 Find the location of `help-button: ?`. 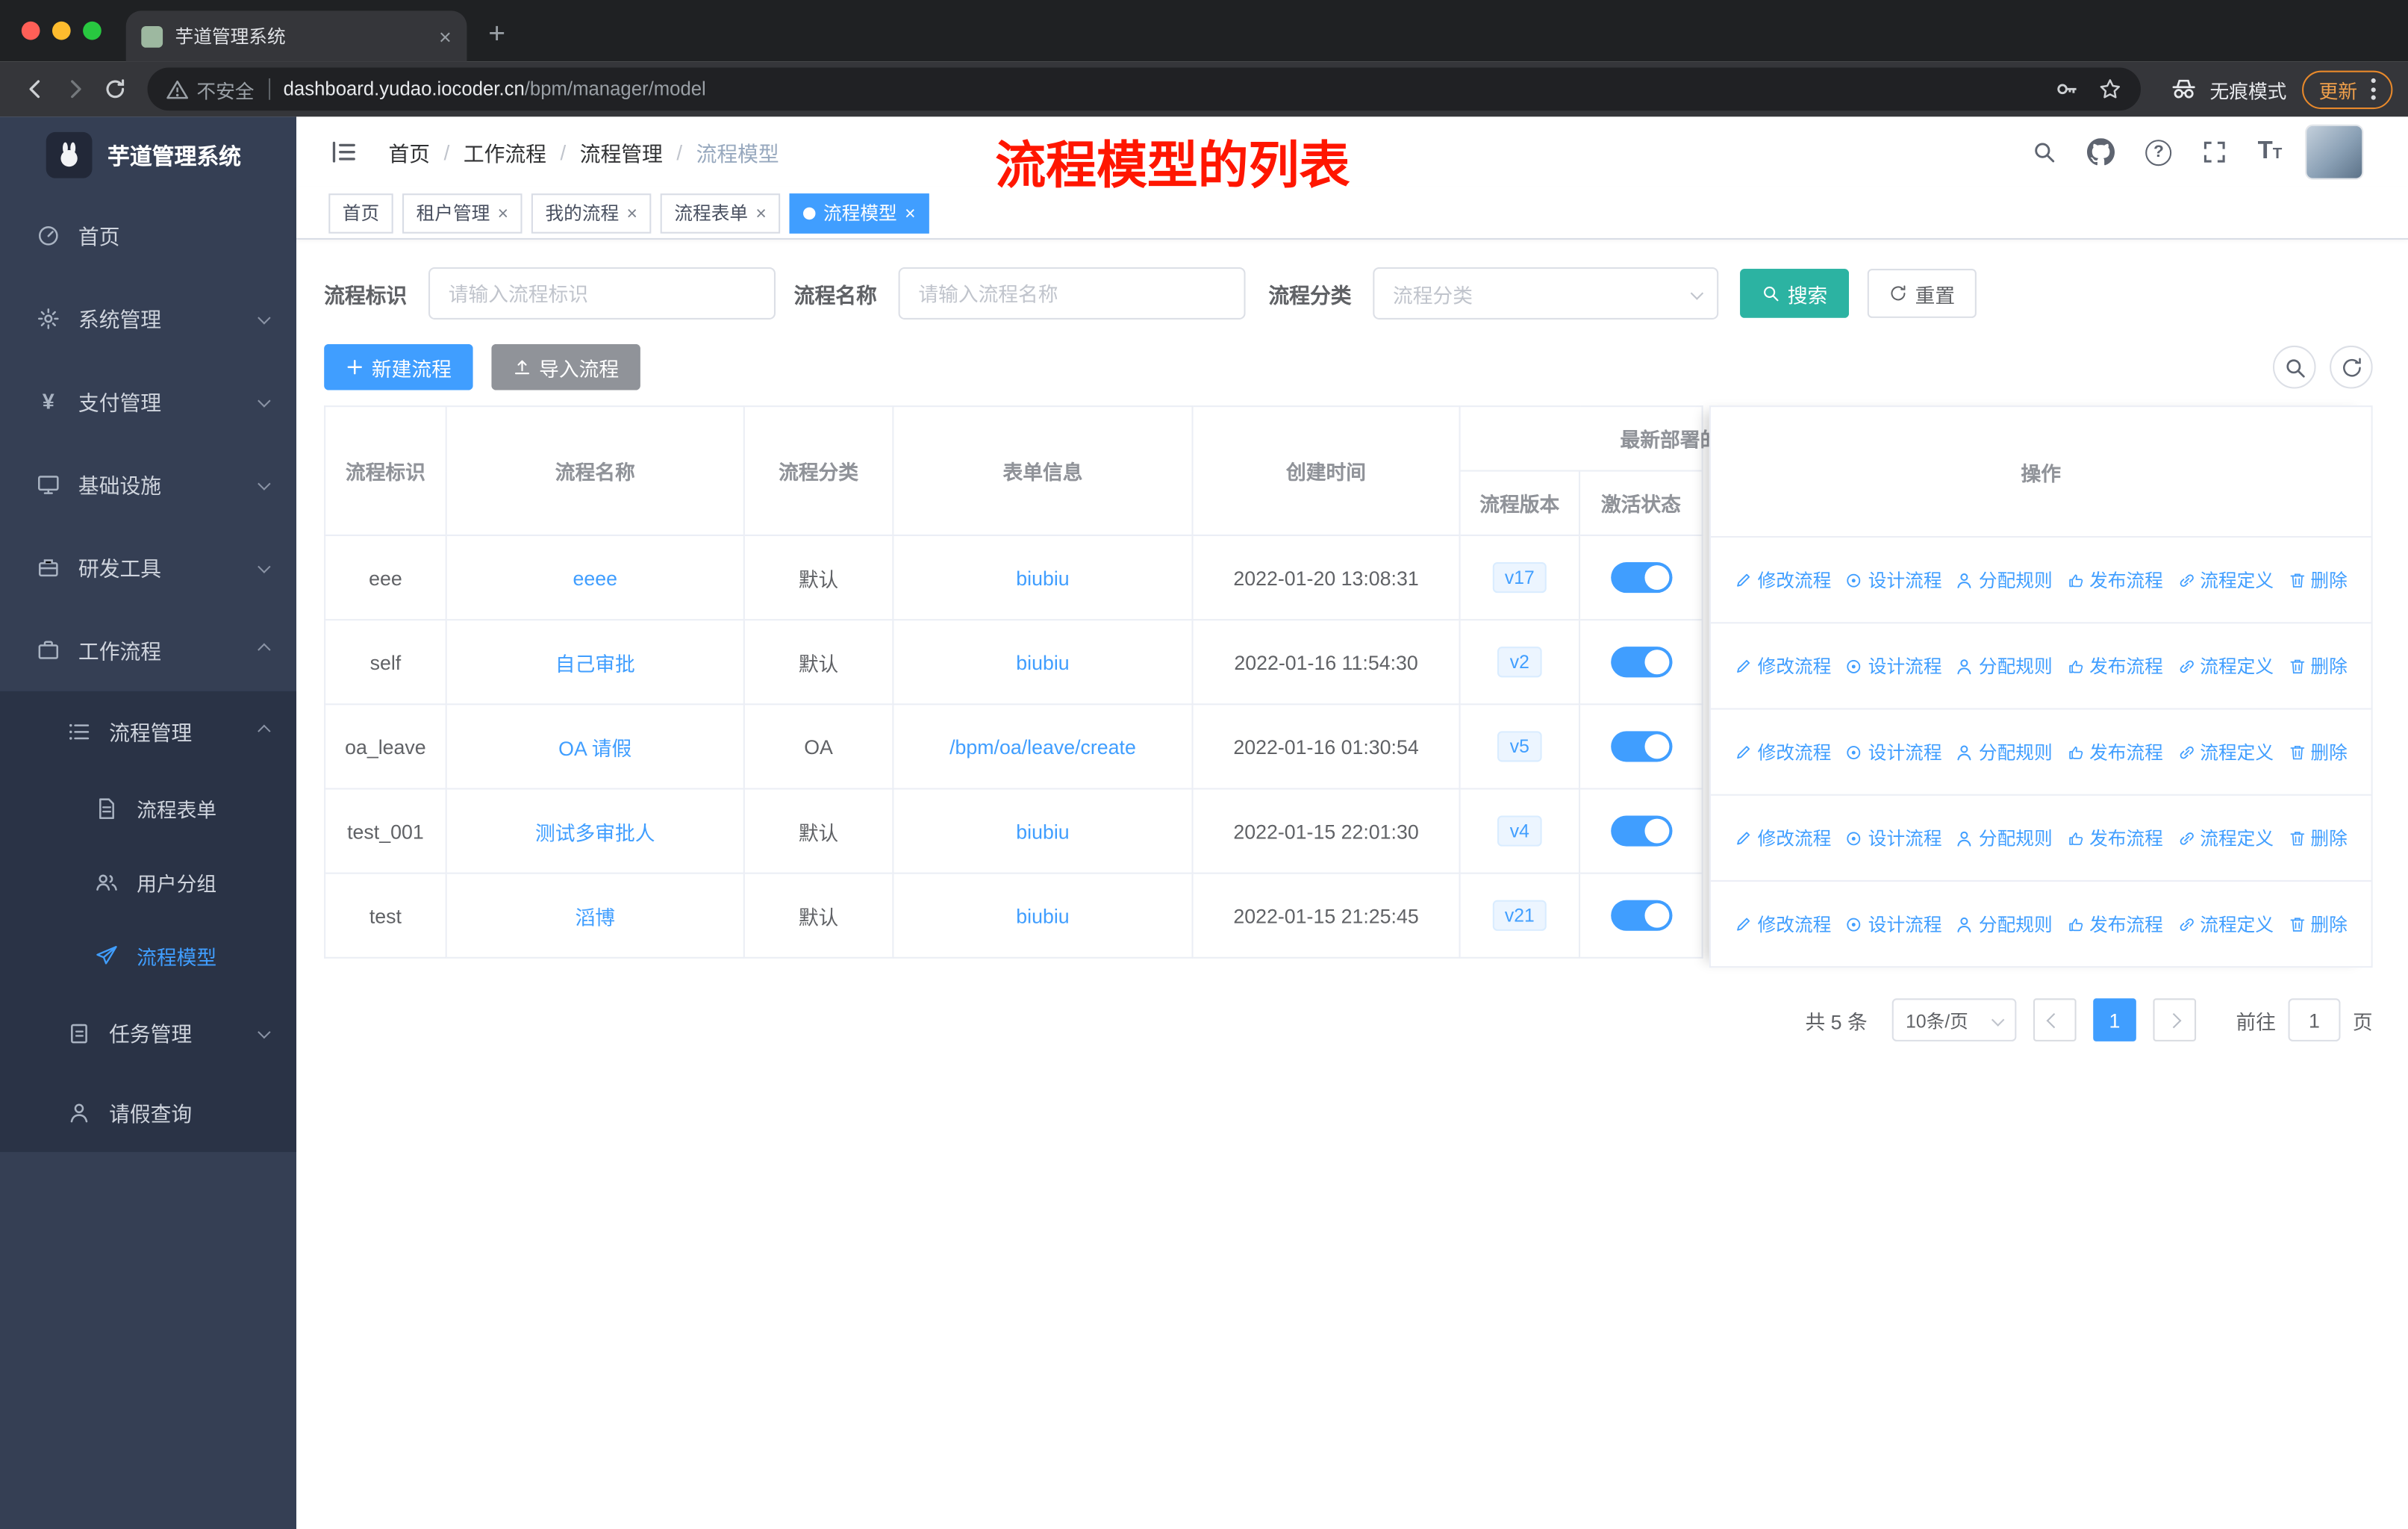

help-button: ? is located at coordinates (2158, 152).